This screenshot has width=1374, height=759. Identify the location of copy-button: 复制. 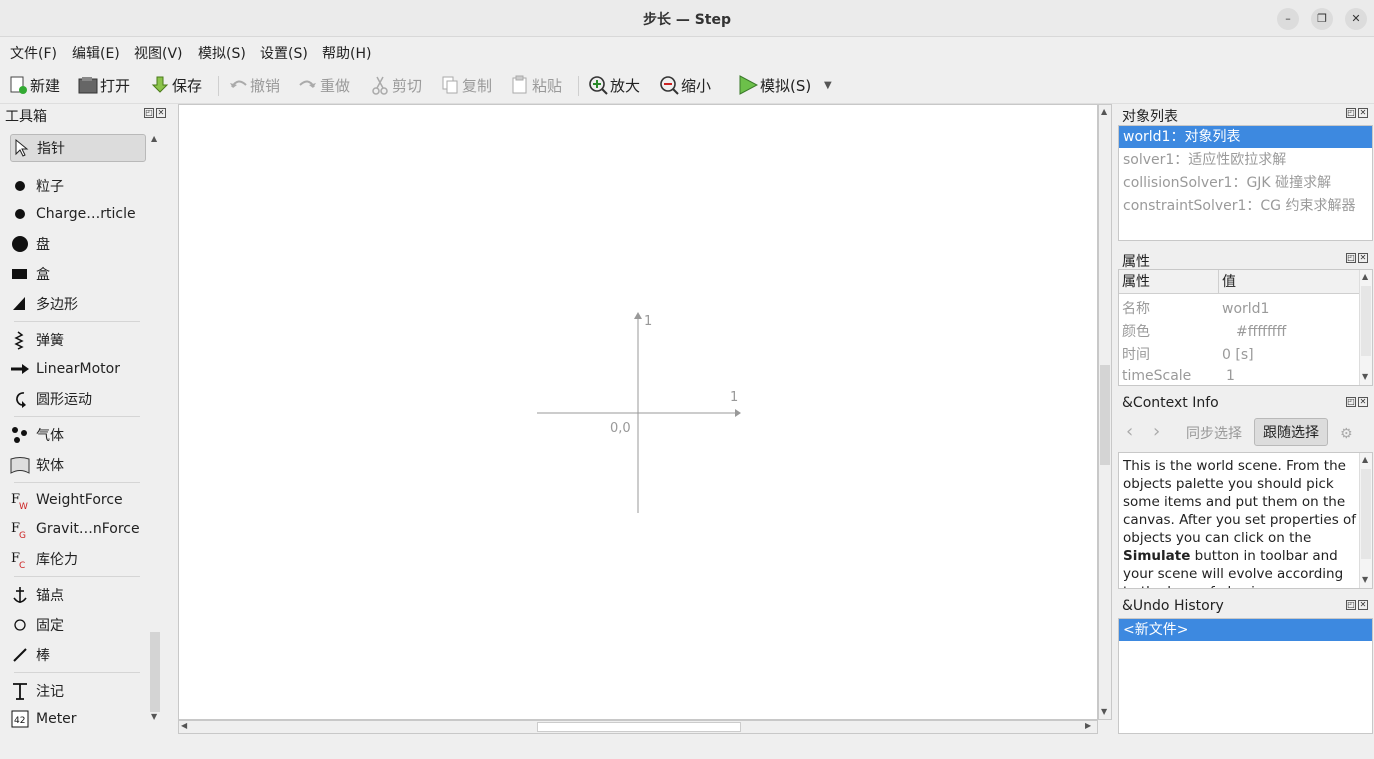
(466, 85).